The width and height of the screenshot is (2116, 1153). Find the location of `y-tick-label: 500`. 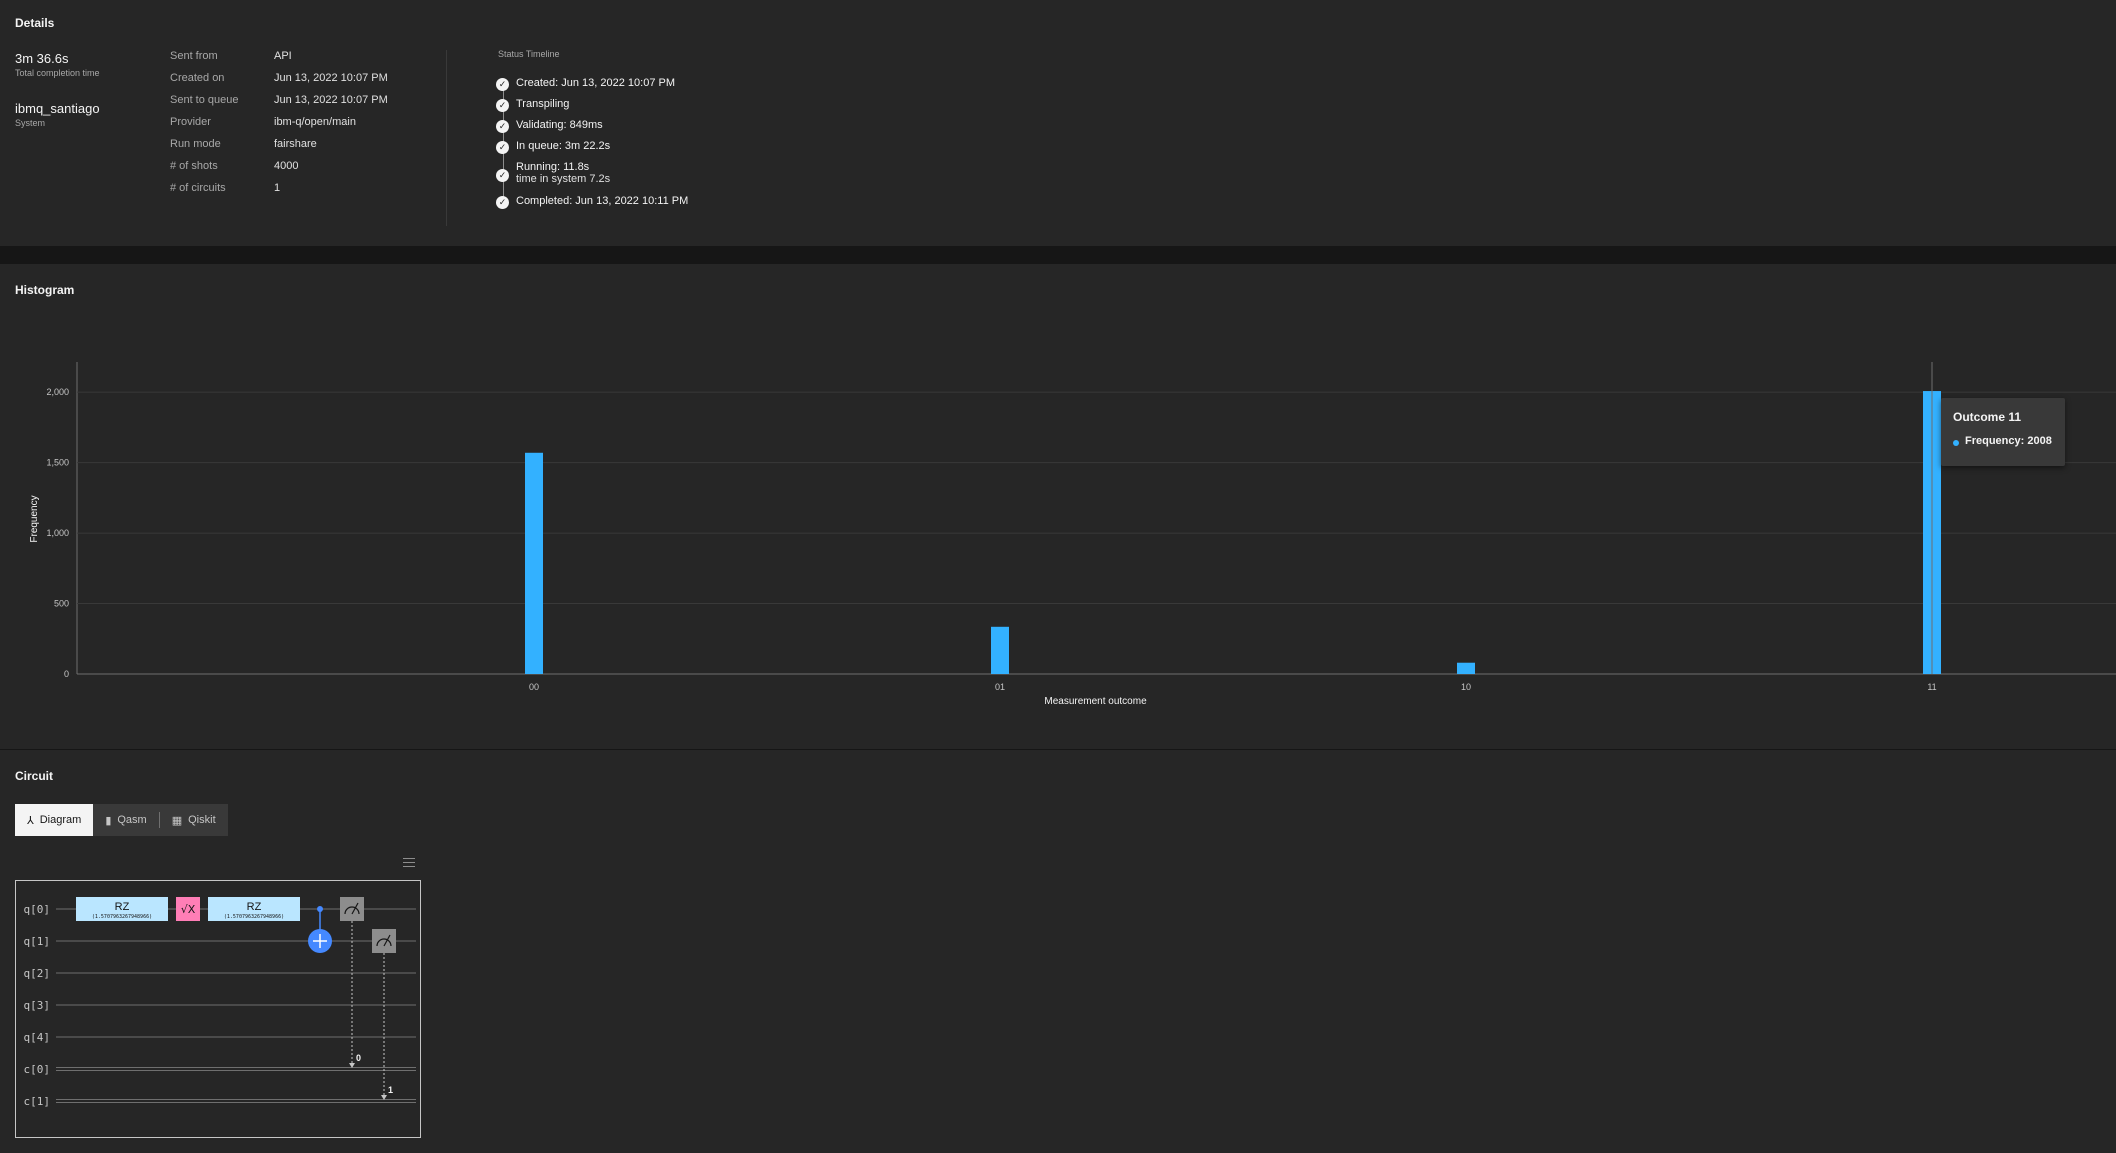

y-tick-label: 500 is located at coordinates (61, 604).